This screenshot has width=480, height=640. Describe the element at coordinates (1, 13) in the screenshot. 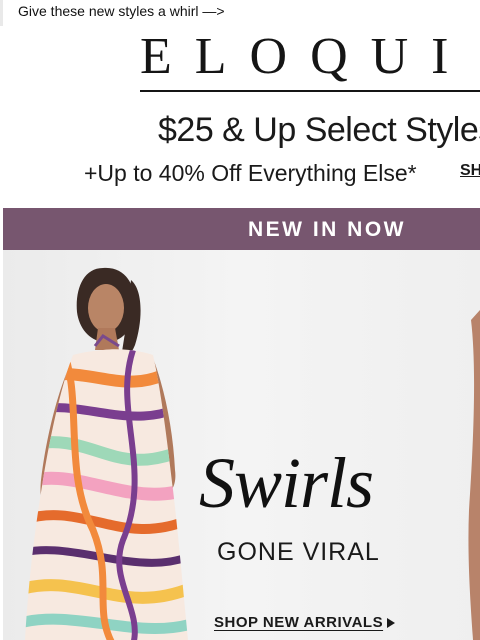

I see `preheader-divider` at that location.